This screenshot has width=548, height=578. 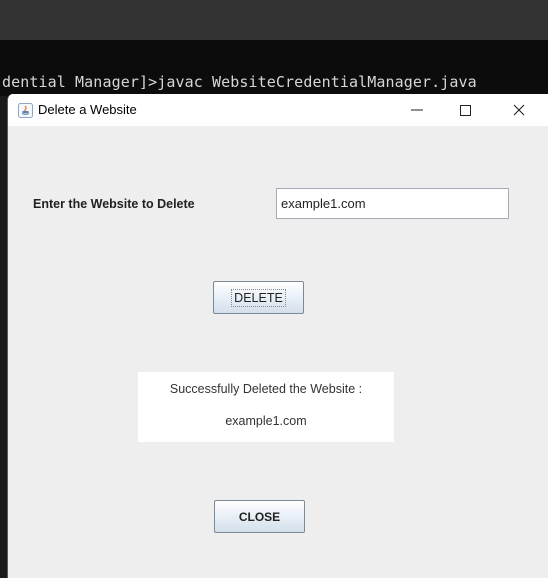 I want to click on deleted-website: example1.com, so click(x=266, y=421).